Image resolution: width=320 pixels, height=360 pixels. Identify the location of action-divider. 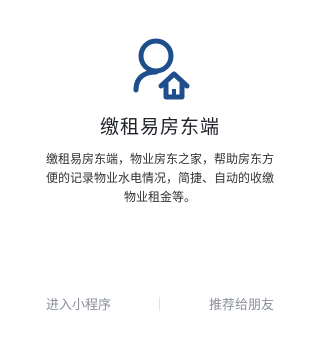
(159, 304).